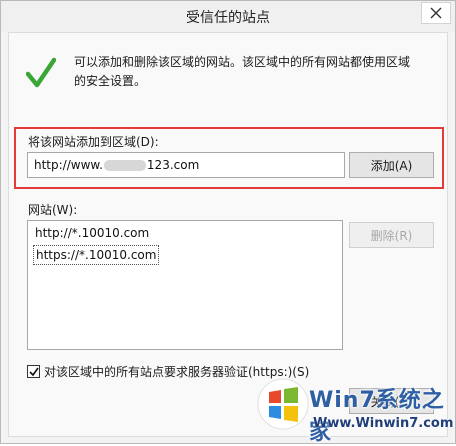 This screenshot has height=446, width=456. Describe the element at coordinates (53, 210) in the screenshot. I see `sites-label: 网站(W):` at that location.